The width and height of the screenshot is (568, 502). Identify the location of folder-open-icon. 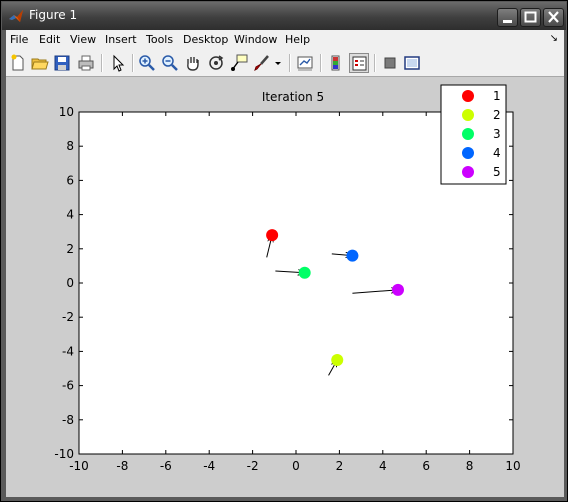
(40, 64).